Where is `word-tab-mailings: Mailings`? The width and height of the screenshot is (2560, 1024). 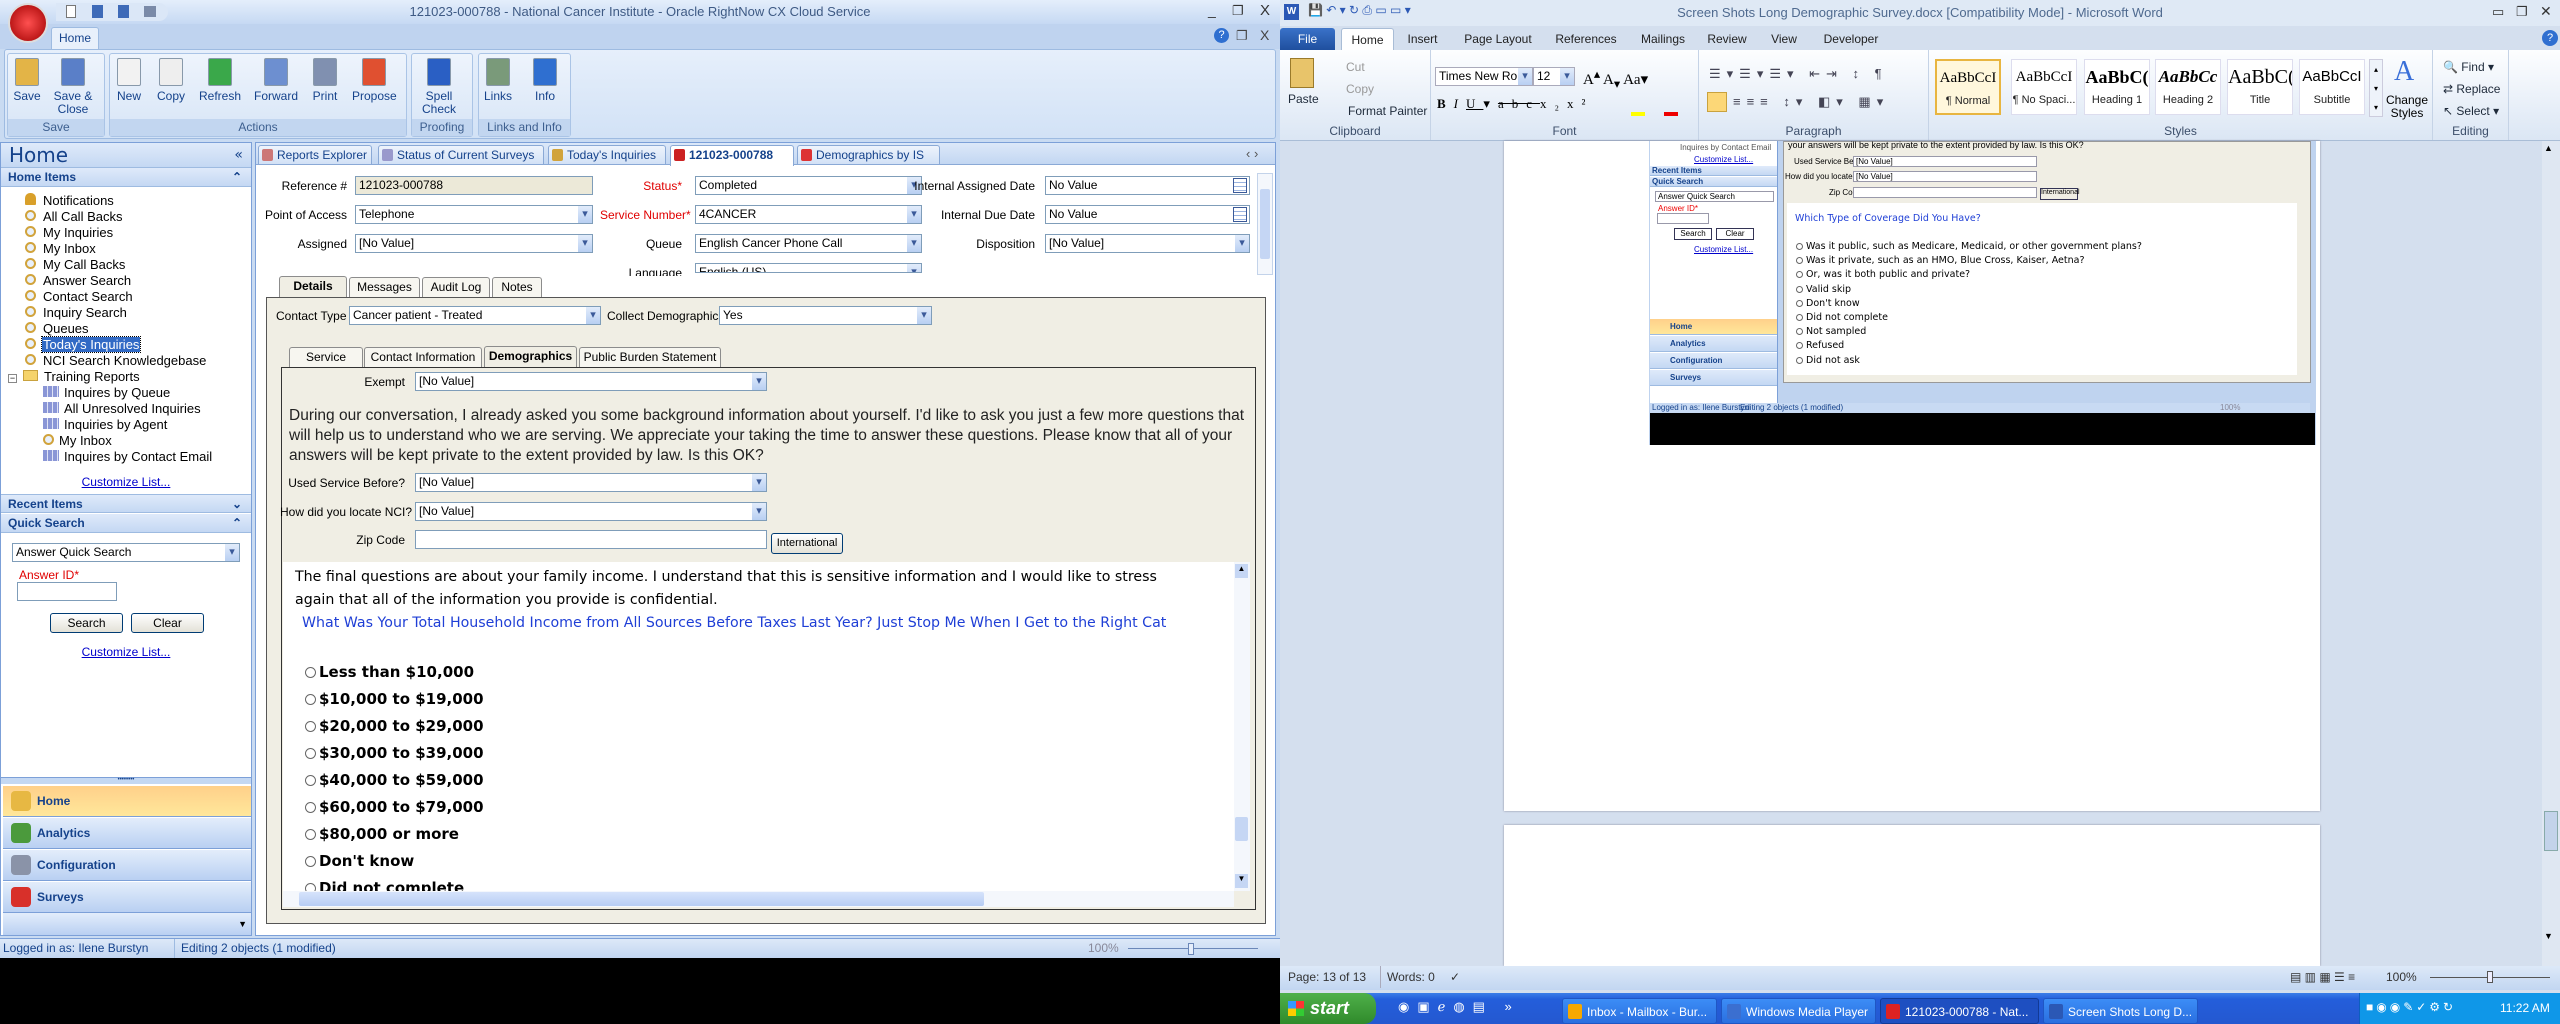 word-tab-mailings: Mailings is located at coordinates (1663, 39).